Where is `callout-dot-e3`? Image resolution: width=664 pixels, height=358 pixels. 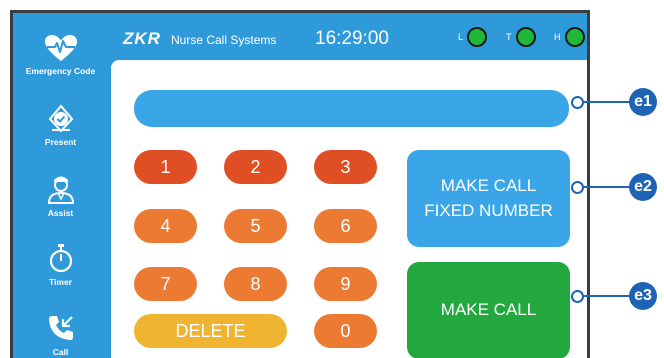 callout-dot-e3 is located at coordinates (577, 296).